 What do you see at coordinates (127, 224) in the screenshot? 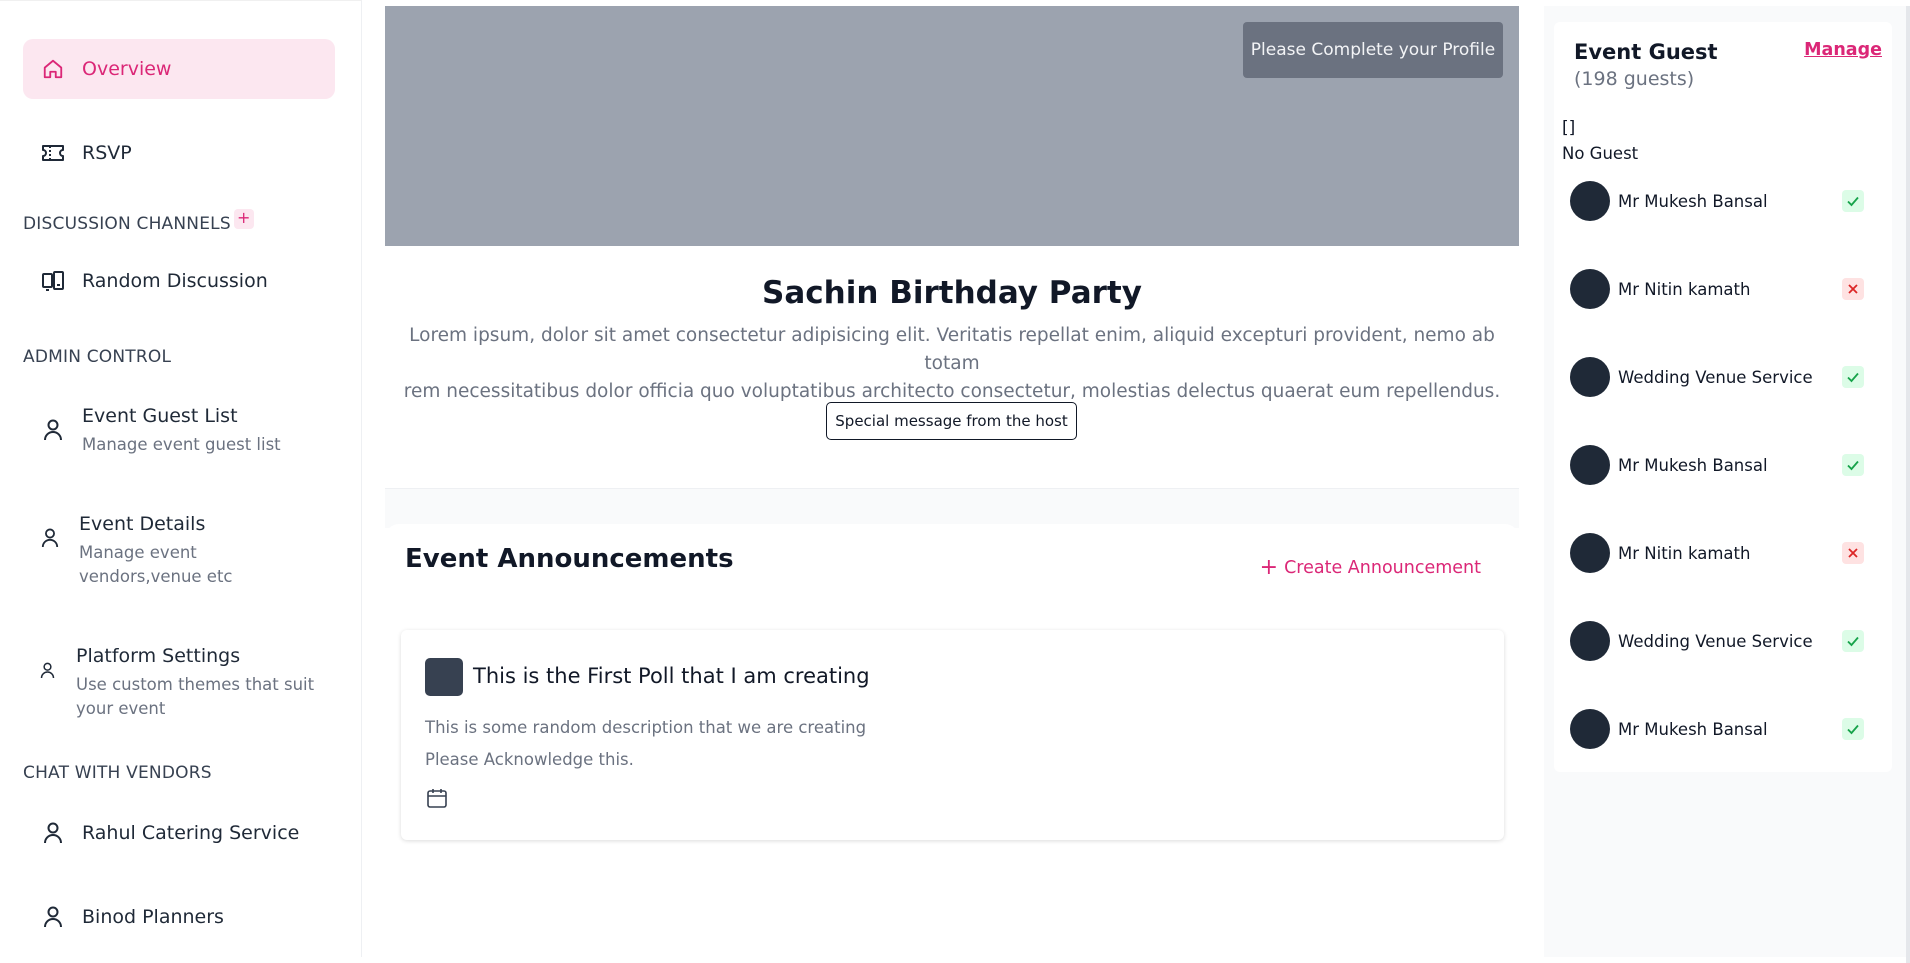
I see `section-title-text: DISCUSSION CHANNELS` at bounding box center [127, 224].